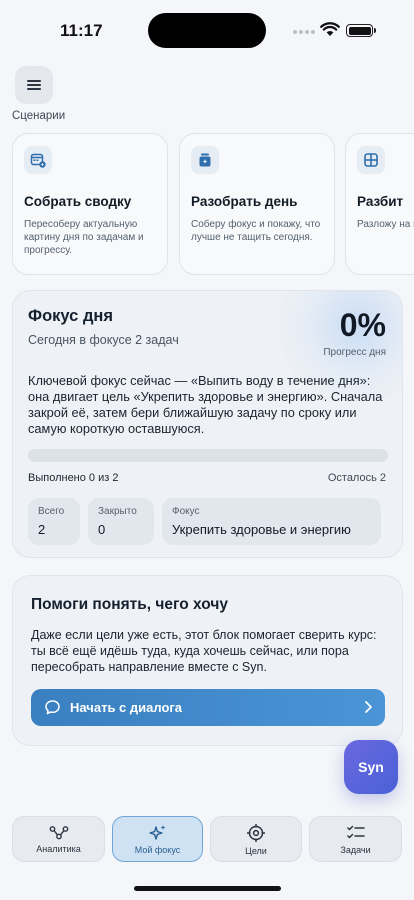 The image size is (414, 900). I want to click on scenario-title: Собрать сводку, so click(78, 201).